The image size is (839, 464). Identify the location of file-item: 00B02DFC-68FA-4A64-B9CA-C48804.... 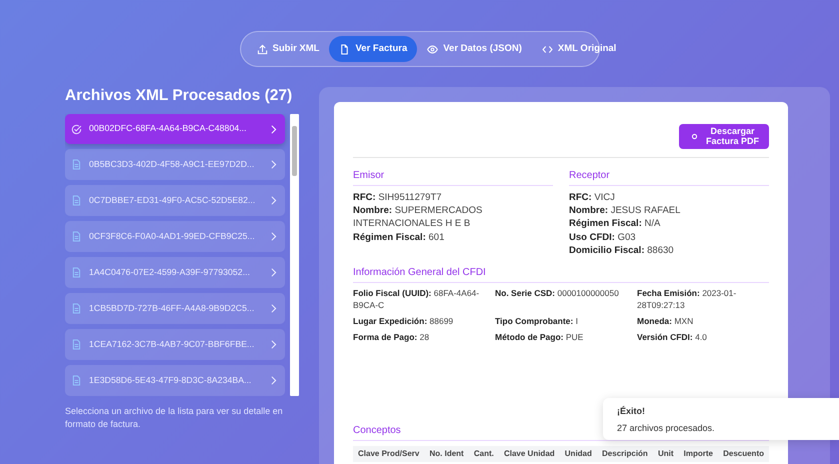
(175, 129).